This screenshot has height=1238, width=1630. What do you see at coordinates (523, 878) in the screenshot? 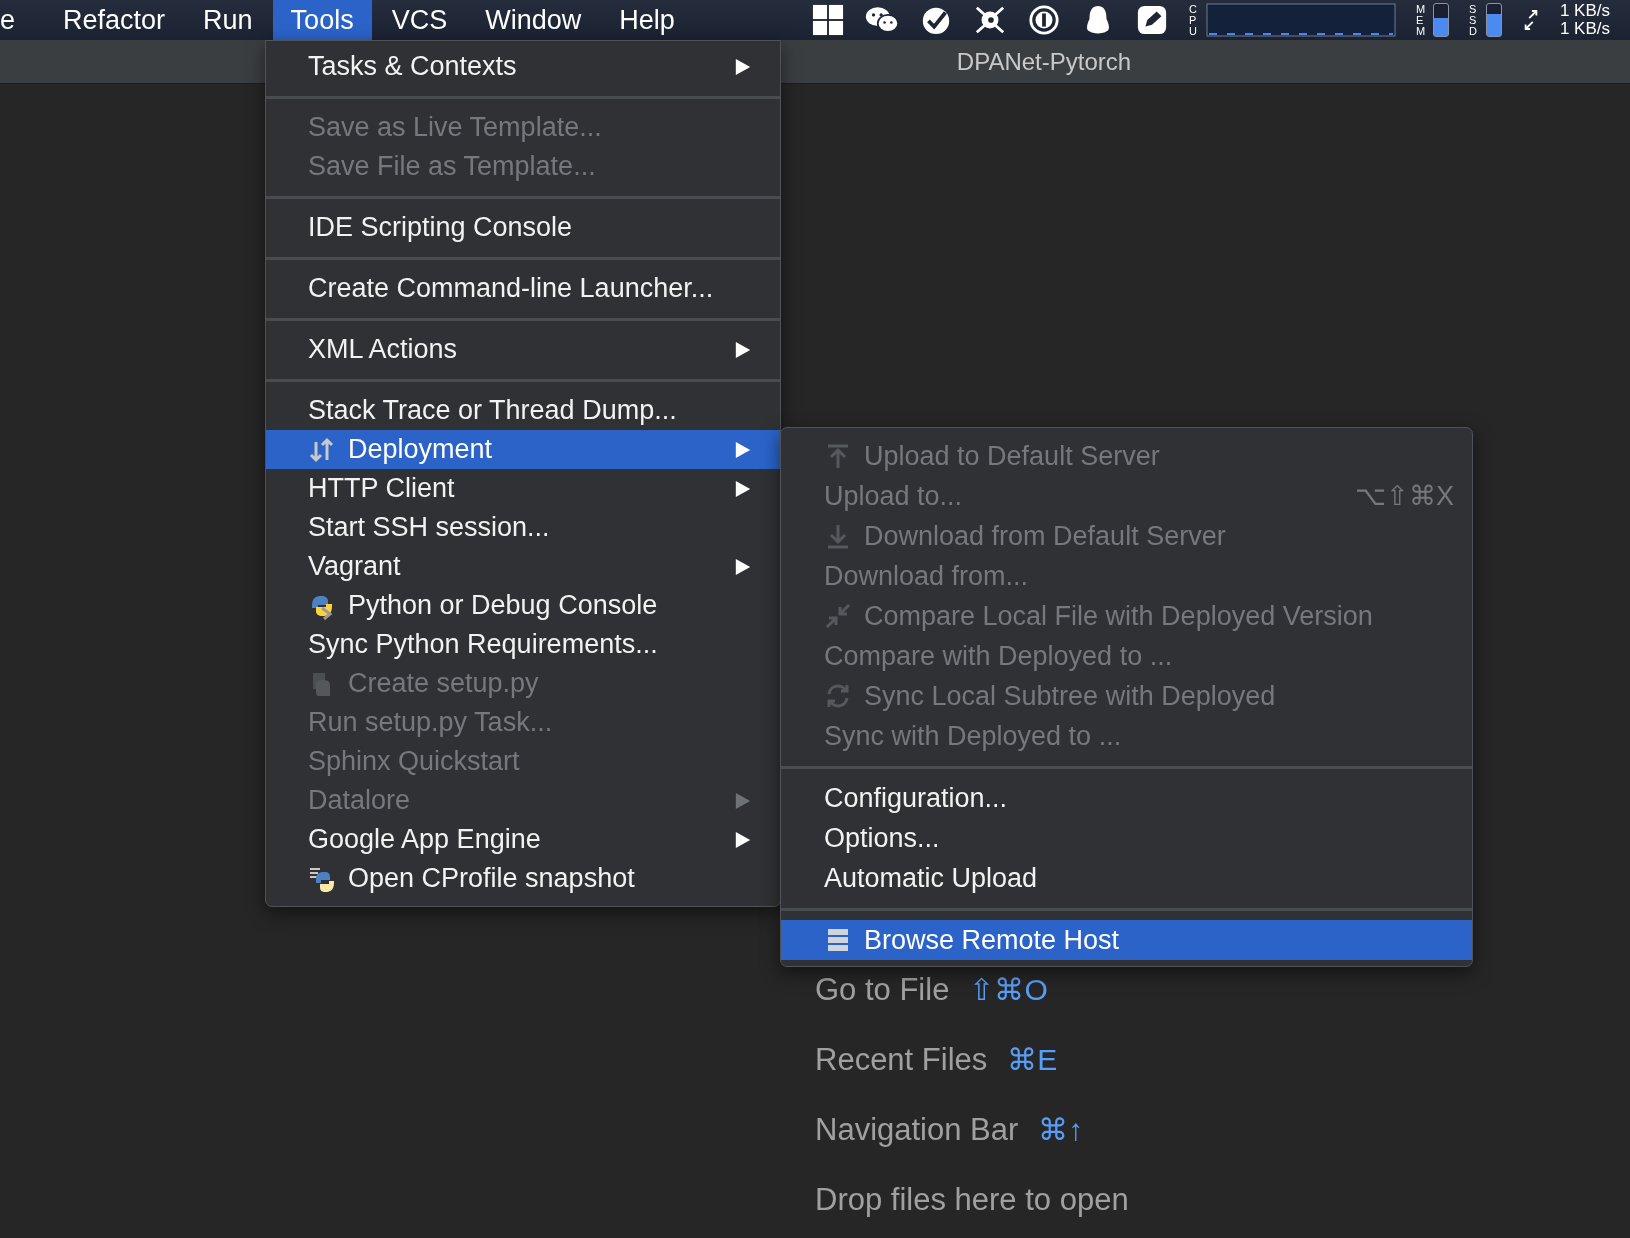
I see `menu-item: Open CProfile snapshot` at bounding box center [523, 878].